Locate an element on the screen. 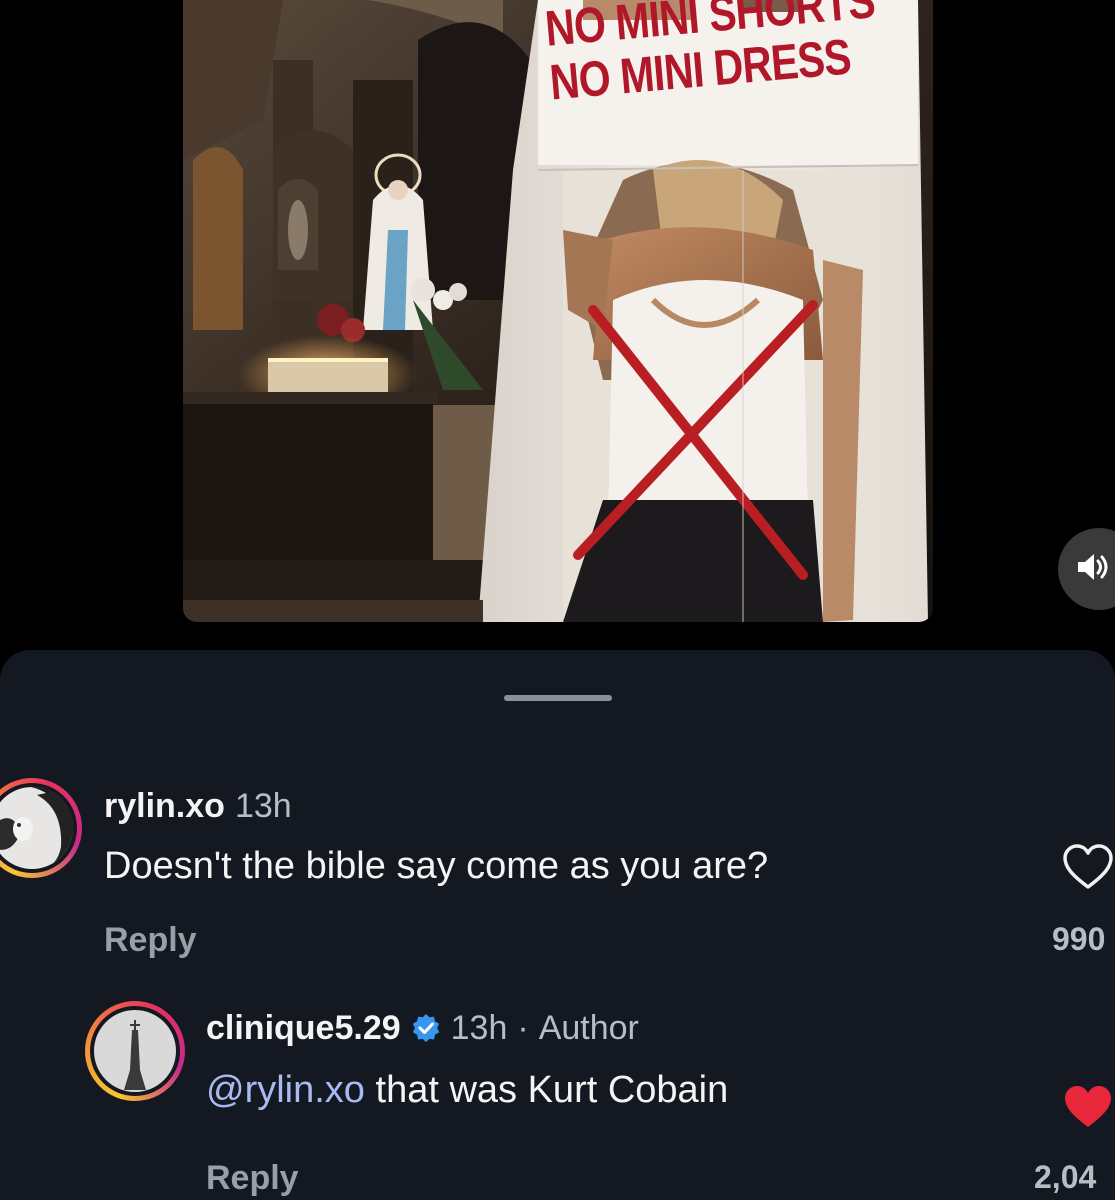 This screenshot has height=1200, width=1115. comment-body: that was Kurt Cobain is located at coordinates (552, 1090).